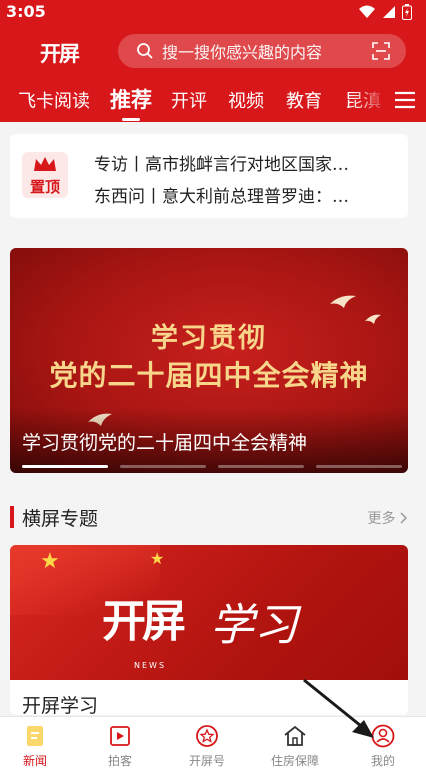 The height and width of the screenshot is (771, 426). Describe the element at coordinates (60, 705) in the screenshot. I see `topic-card-title: 开屏学习` at that location.